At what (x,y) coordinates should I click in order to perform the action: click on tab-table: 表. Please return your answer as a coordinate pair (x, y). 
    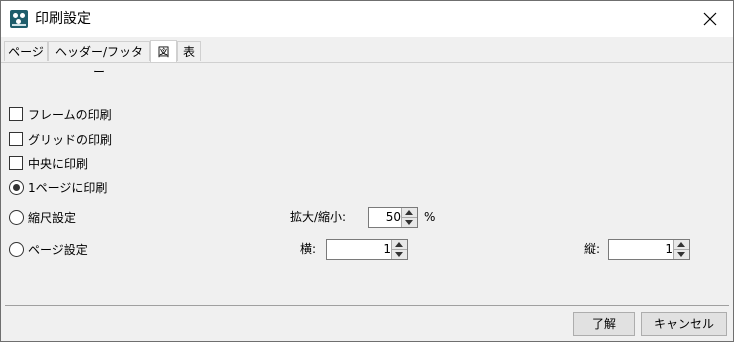
    Looking at the image, I should click on (189, 51).